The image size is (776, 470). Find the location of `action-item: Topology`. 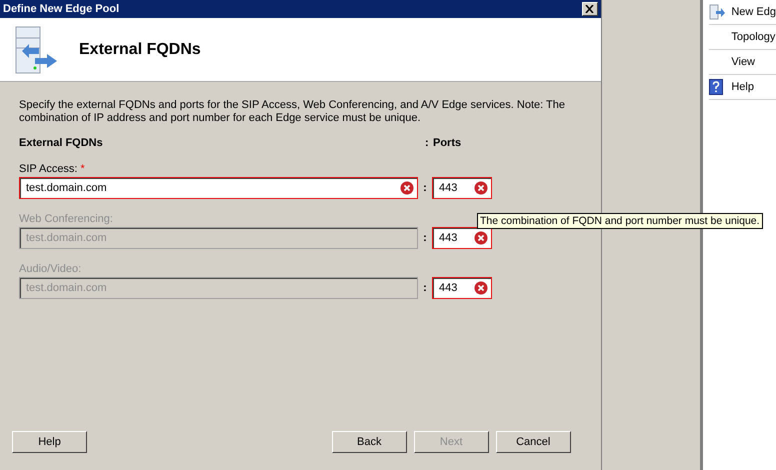

action-item: Topology is located at coordinates (742, 37).